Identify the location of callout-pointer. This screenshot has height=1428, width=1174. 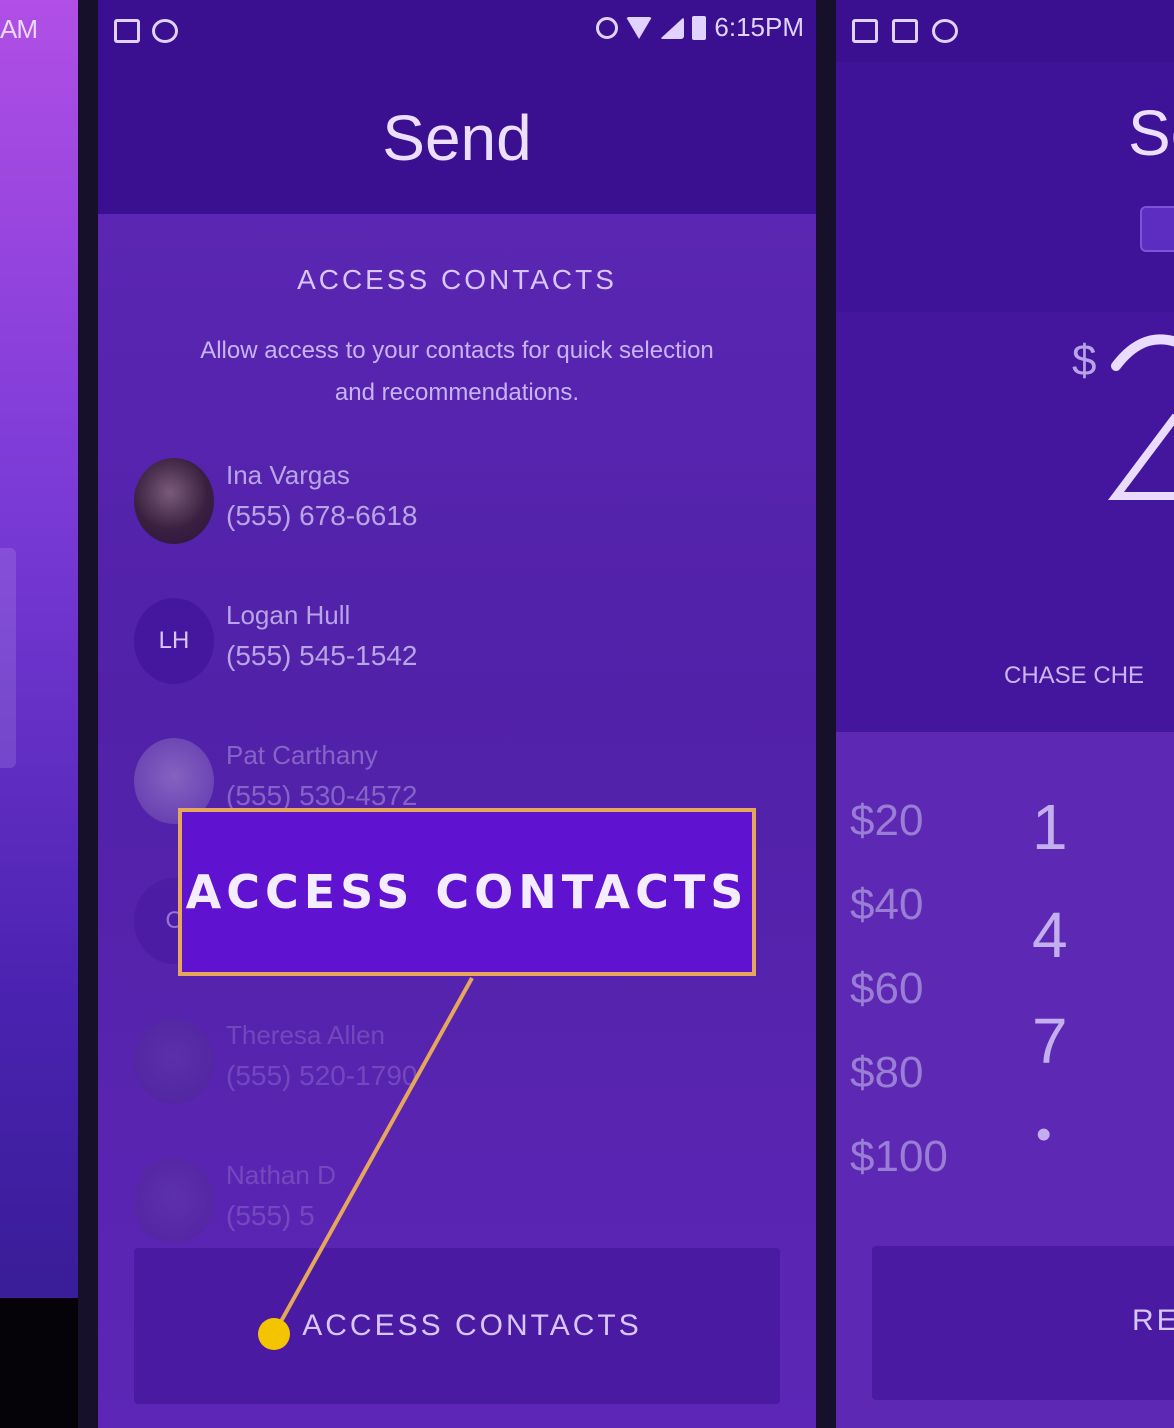
(366, 1163).